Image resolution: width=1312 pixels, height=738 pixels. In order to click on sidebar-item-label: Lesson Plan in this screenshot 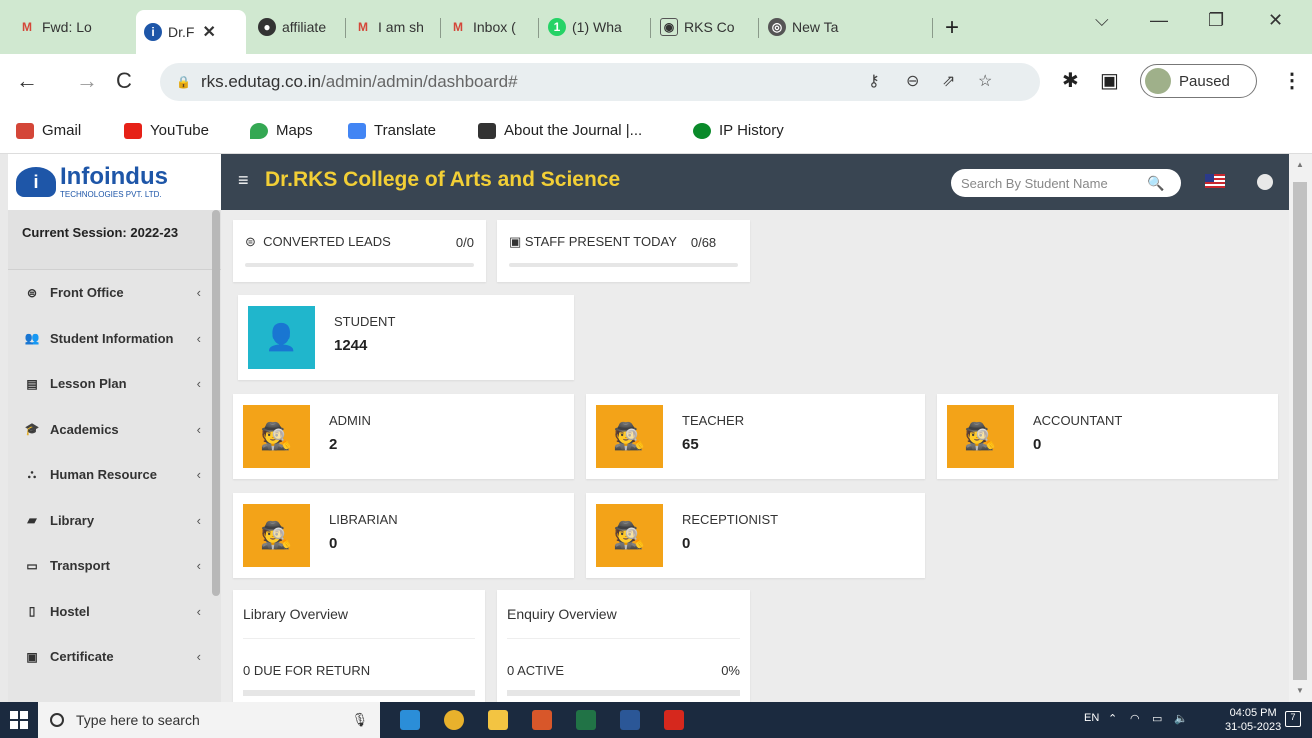, I will do `click(88, 384)`.